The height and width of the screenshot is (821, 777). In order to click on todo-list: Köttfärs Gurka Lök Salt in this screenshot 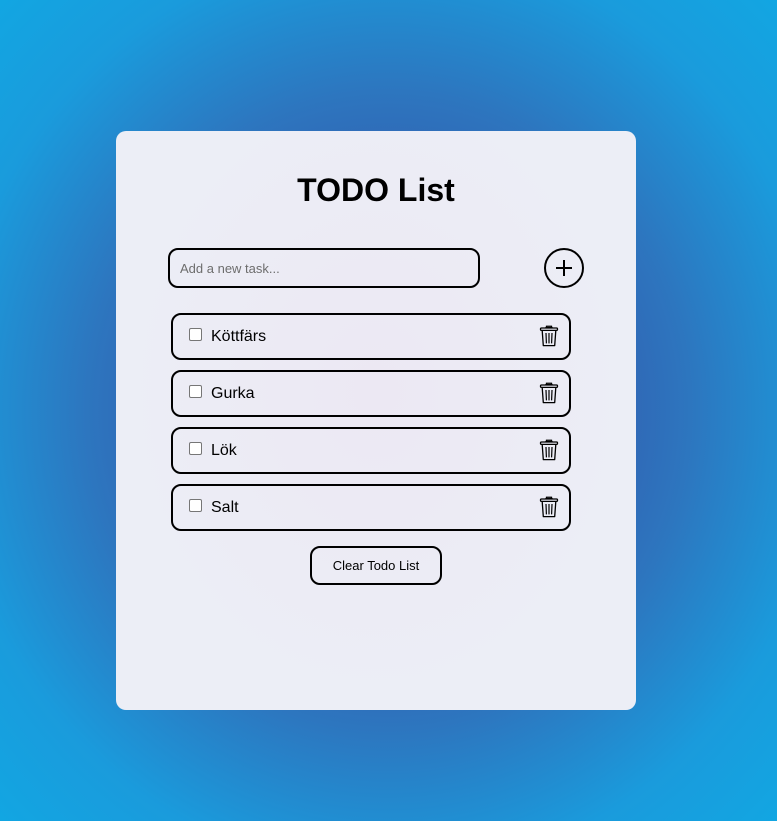, I will do `click(371, 427)`.